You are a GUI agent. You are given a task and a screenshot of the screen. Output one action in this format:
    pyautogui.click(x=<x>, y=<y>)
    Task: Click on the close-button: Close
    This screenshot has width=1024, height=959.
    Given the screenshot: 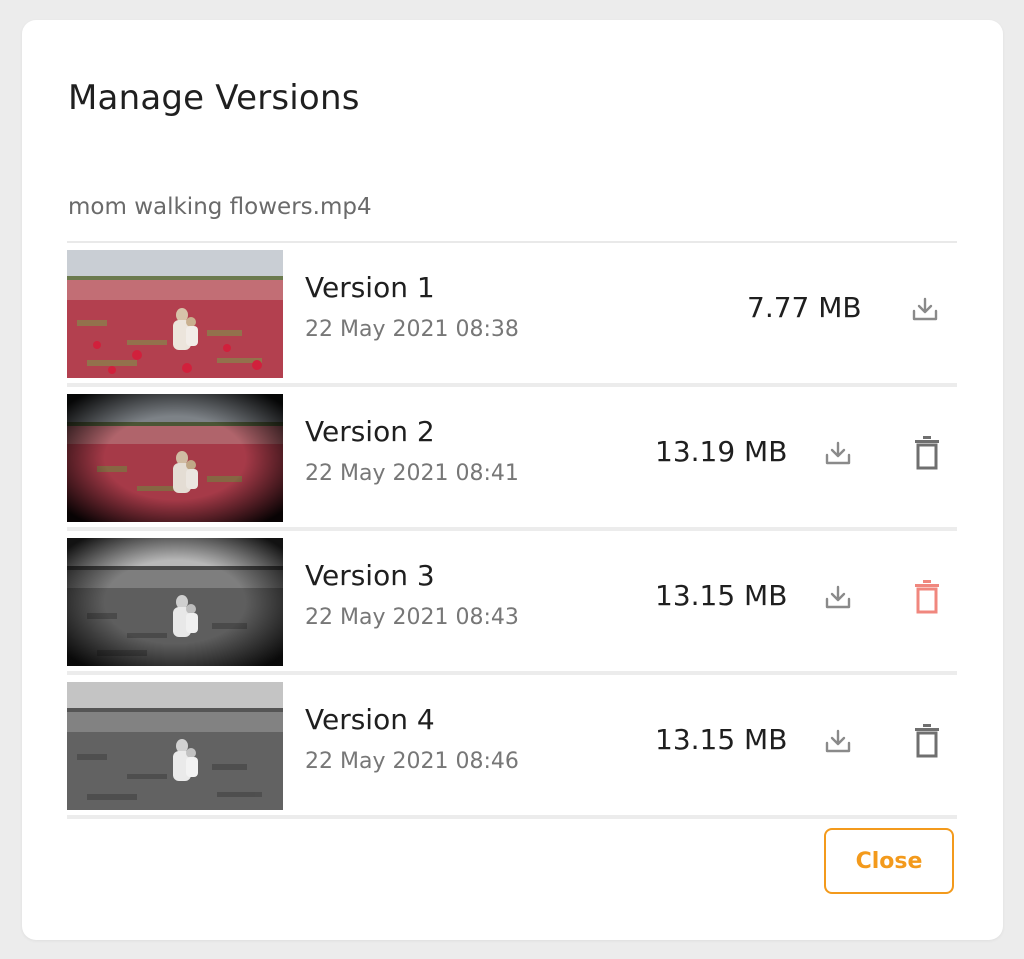 What is the action you would take?
    pyautogui.click(x=889, y=861)
    